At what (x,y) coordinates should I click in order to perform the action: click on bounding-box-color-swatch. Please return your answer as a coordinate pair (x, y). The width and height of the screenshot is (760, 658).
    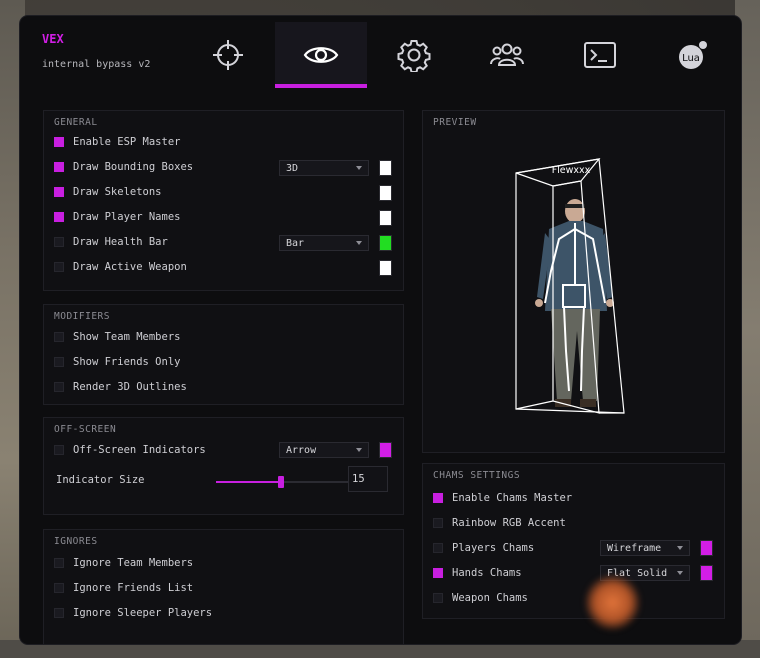
    Looking at the image, I should click on (385, 168).